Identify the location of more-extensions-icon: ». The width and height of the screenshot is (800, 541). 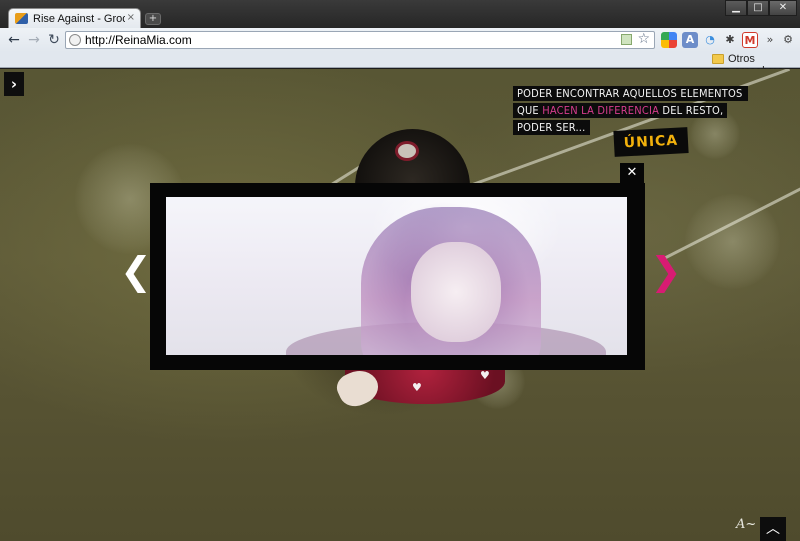
(770, 40).